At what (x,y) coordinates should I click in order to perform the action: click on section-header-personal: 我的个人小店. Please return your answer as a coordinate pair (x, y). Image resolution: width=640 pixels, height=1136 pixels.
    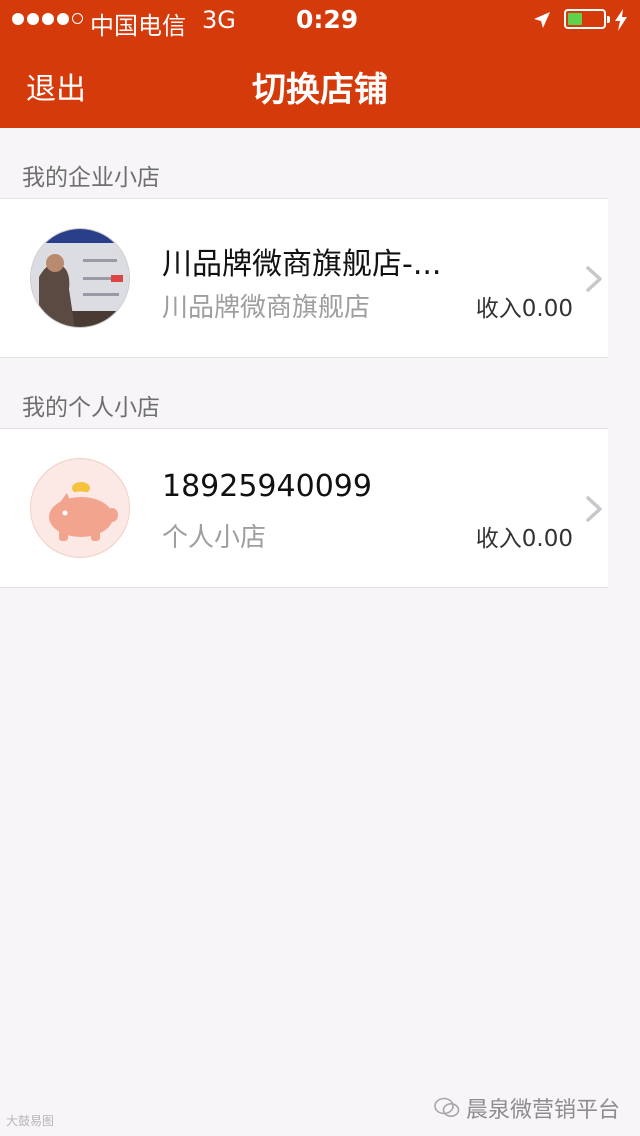
    Looking at the image, I should click on (320, 399).